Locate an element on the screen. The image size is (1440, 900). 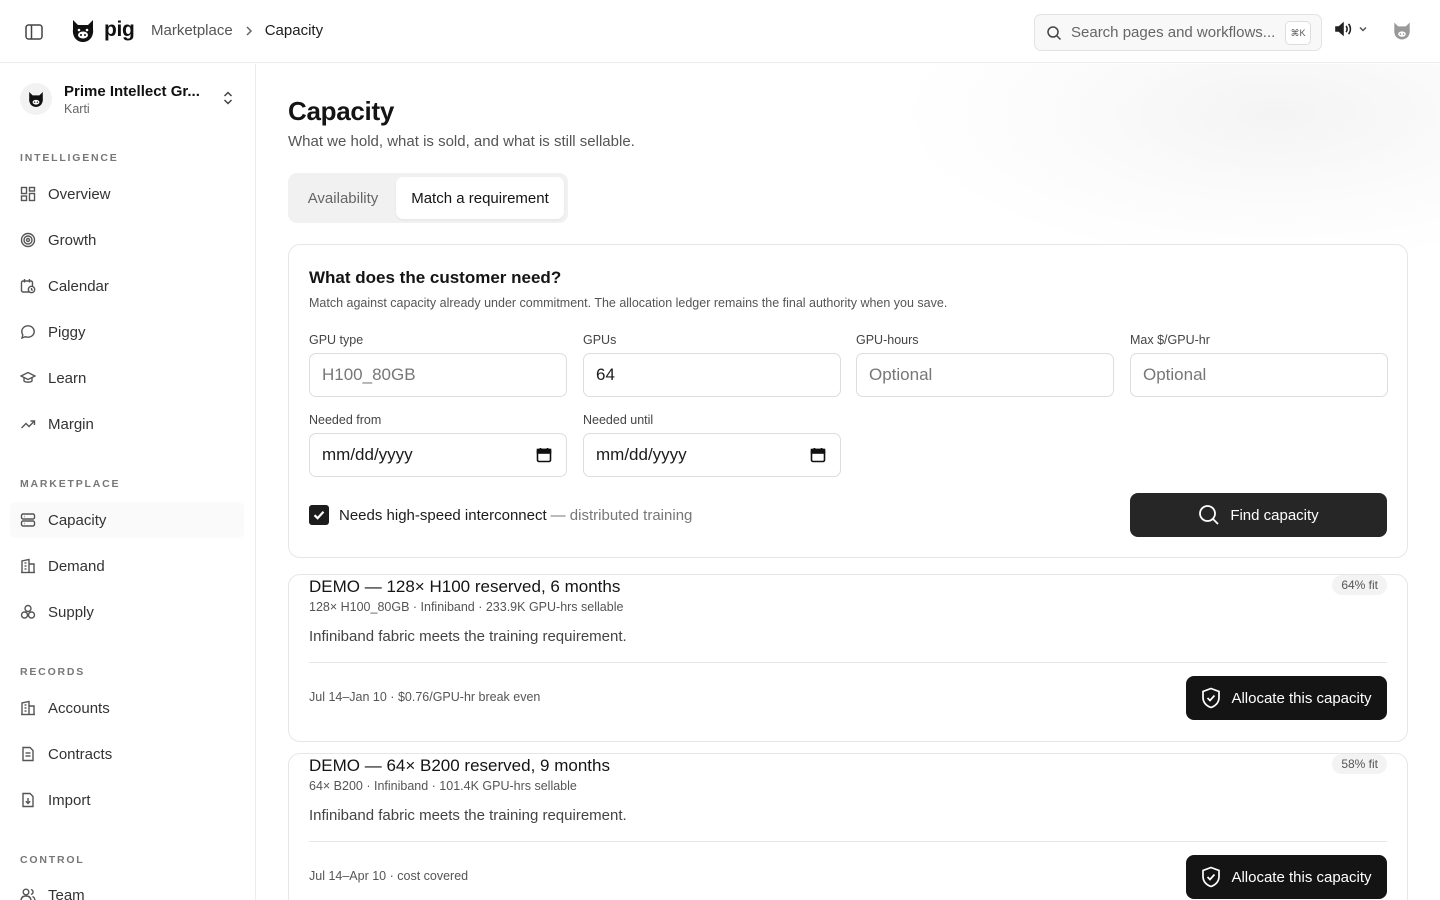
result-footer: Jul 14–Jan 10 · $0.76/GPU-hr break even is located at coordinates (425, 697).